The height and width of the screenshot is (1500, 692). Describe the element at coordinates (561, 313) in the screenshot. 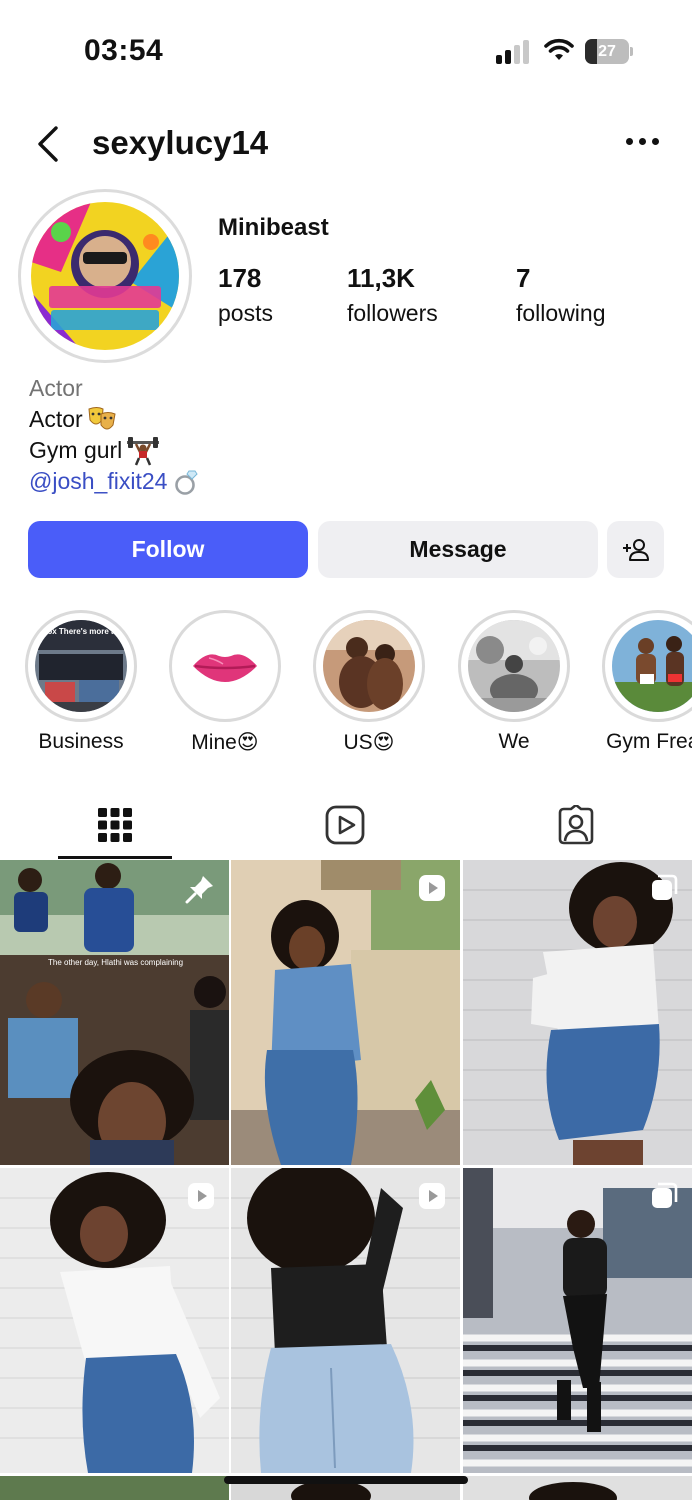

I see `following-label: following` at that location.